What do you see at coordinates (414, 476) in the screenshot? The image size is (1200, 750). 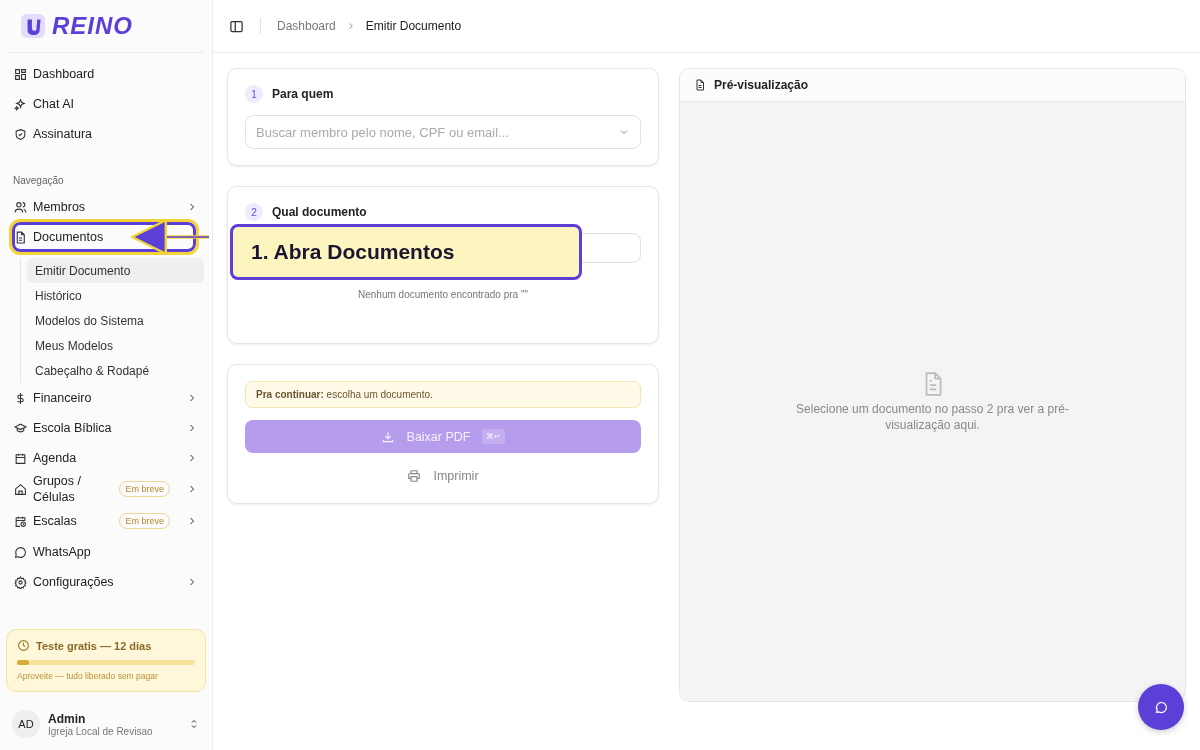 I see `printer-icon` at bounding box center [414, 476].